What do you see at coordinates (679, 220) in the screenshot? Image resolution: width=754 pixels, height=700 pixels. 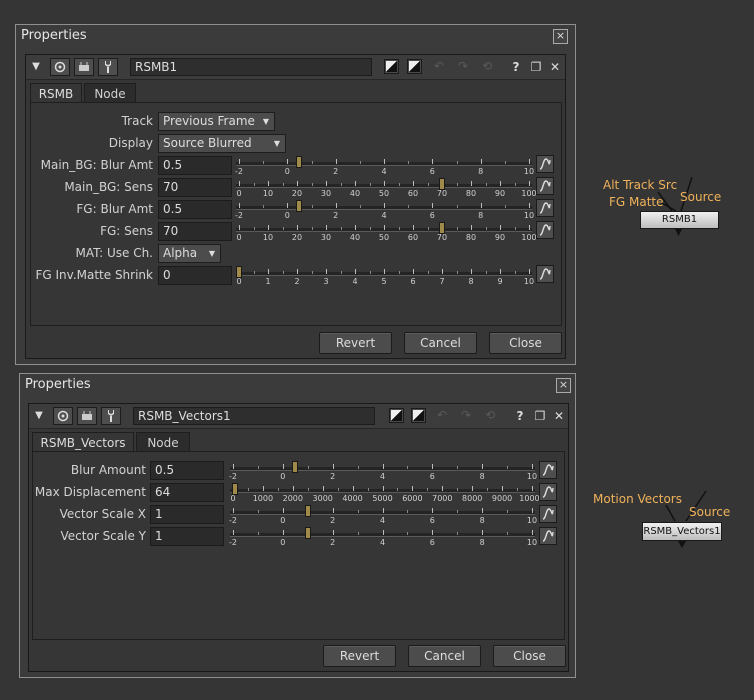 I see `rsmb1-node: RSMB1` at bounding box center [679, 220].